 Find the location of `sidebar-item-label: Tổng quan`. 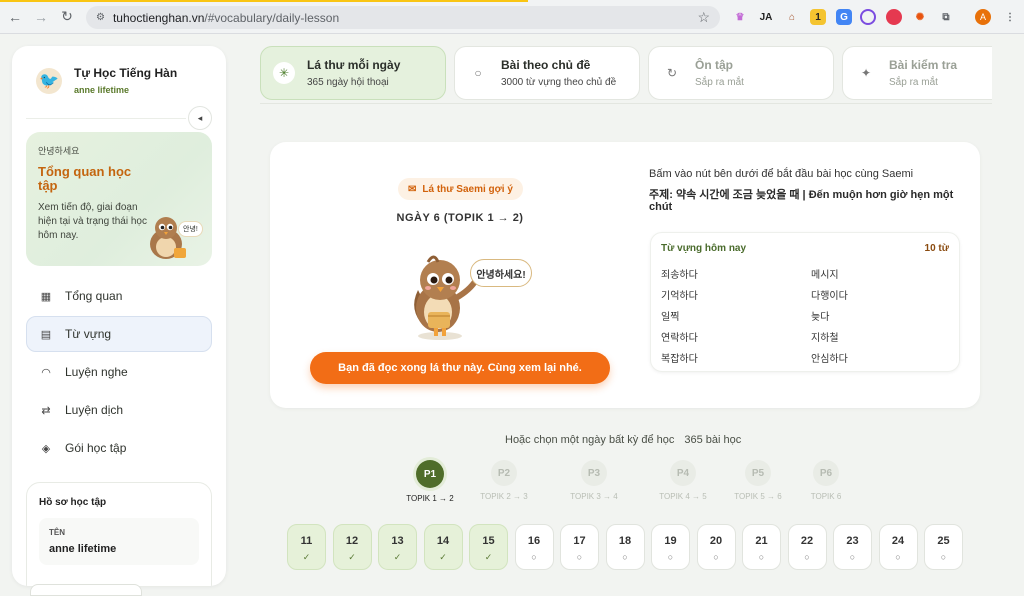

sidebar-item-label: Tổng quan is located at coordinates (94, 296).